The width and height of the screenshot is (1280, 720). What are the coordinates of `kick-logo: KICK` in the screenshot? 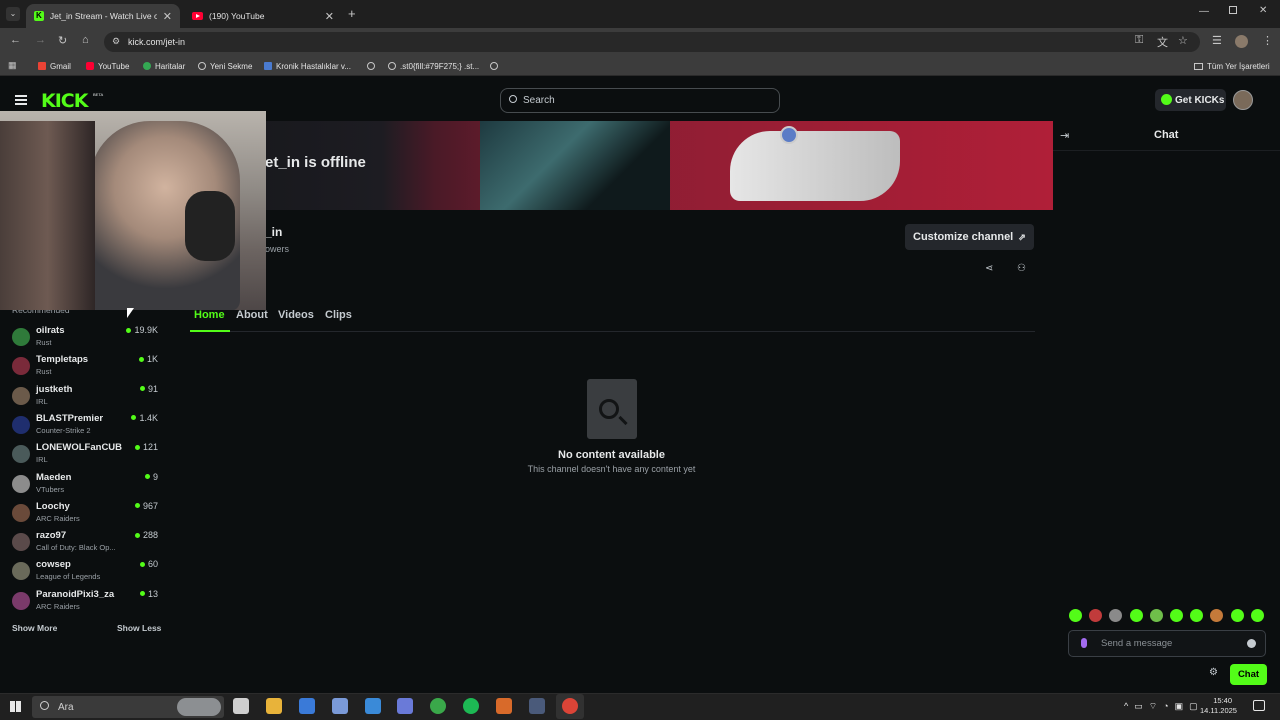 It's located at (64, 101).